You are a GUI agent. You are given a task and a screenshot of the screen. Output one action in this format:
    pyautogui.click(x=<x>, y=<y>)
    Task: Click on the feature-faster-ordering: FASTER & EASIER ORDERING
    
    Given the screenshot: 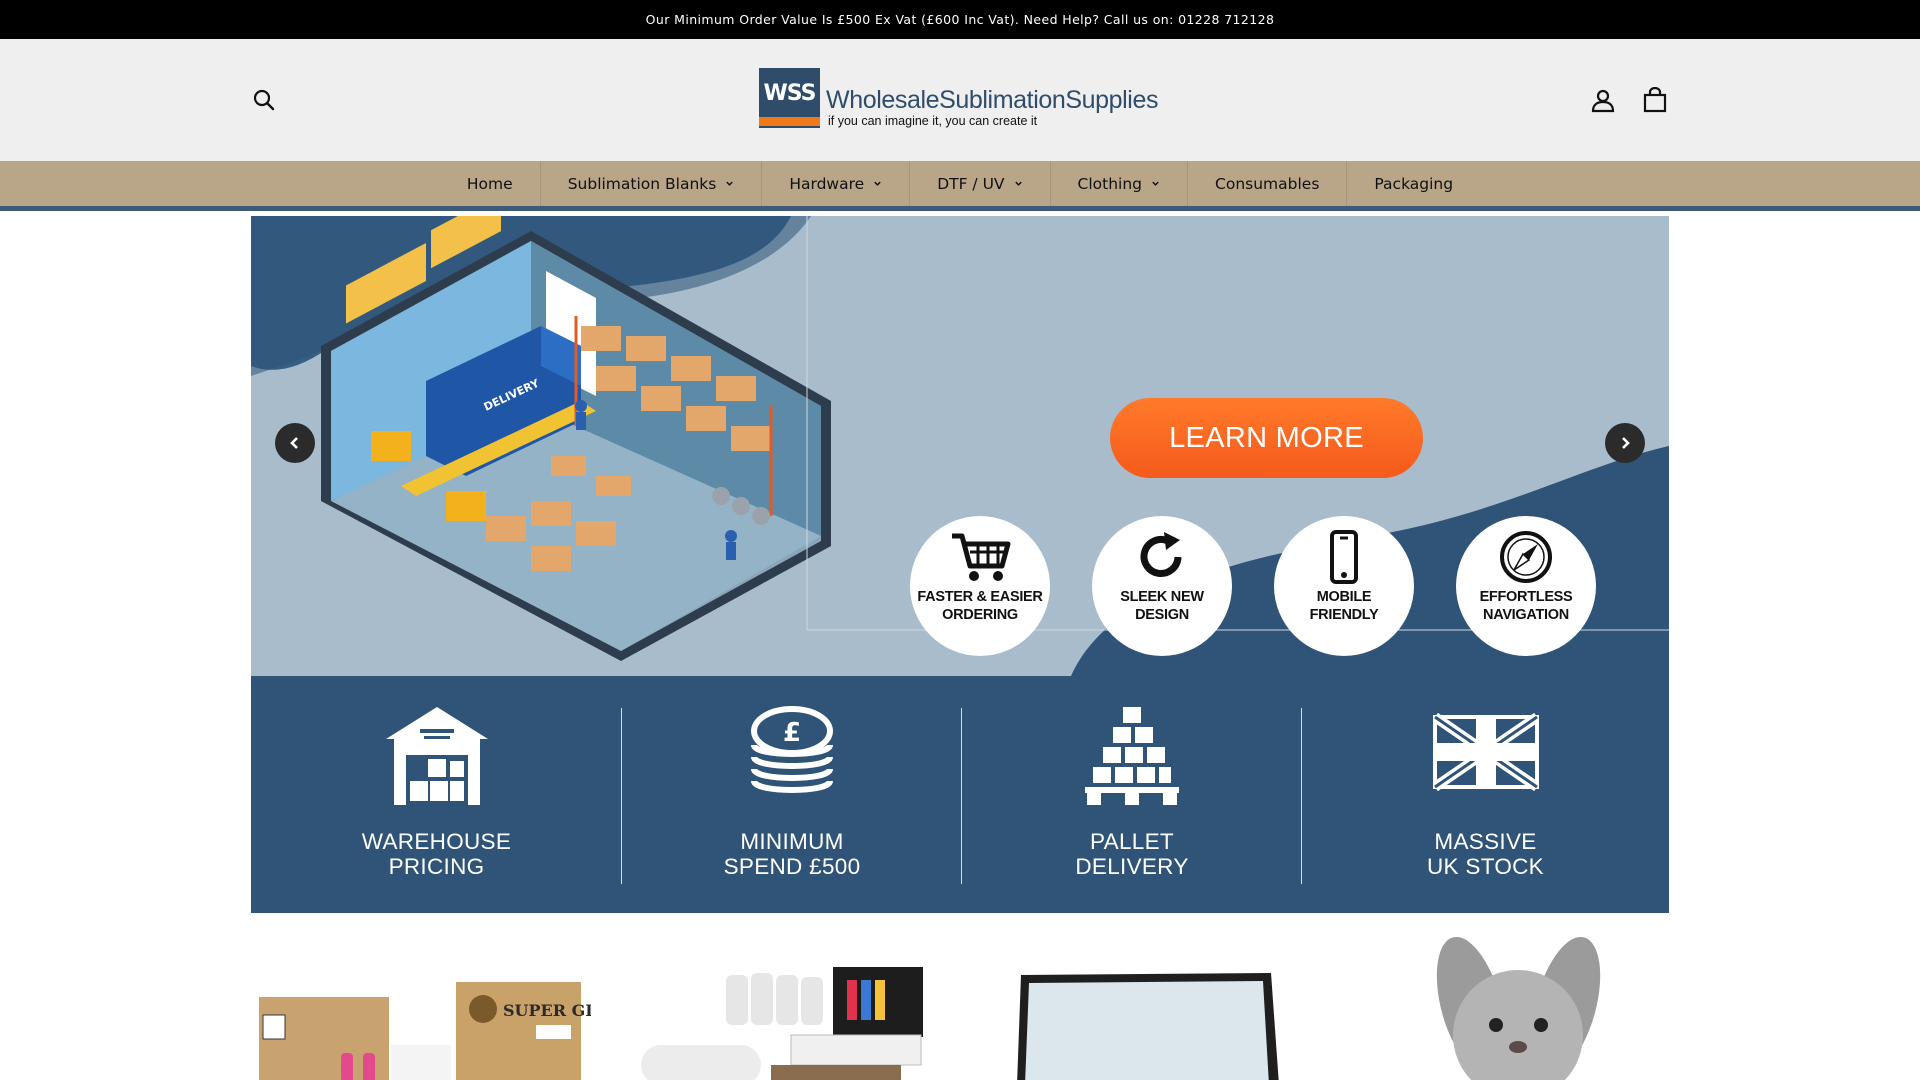 What is the action you would take?
    pyautogui.click(x=980, y=586)
    